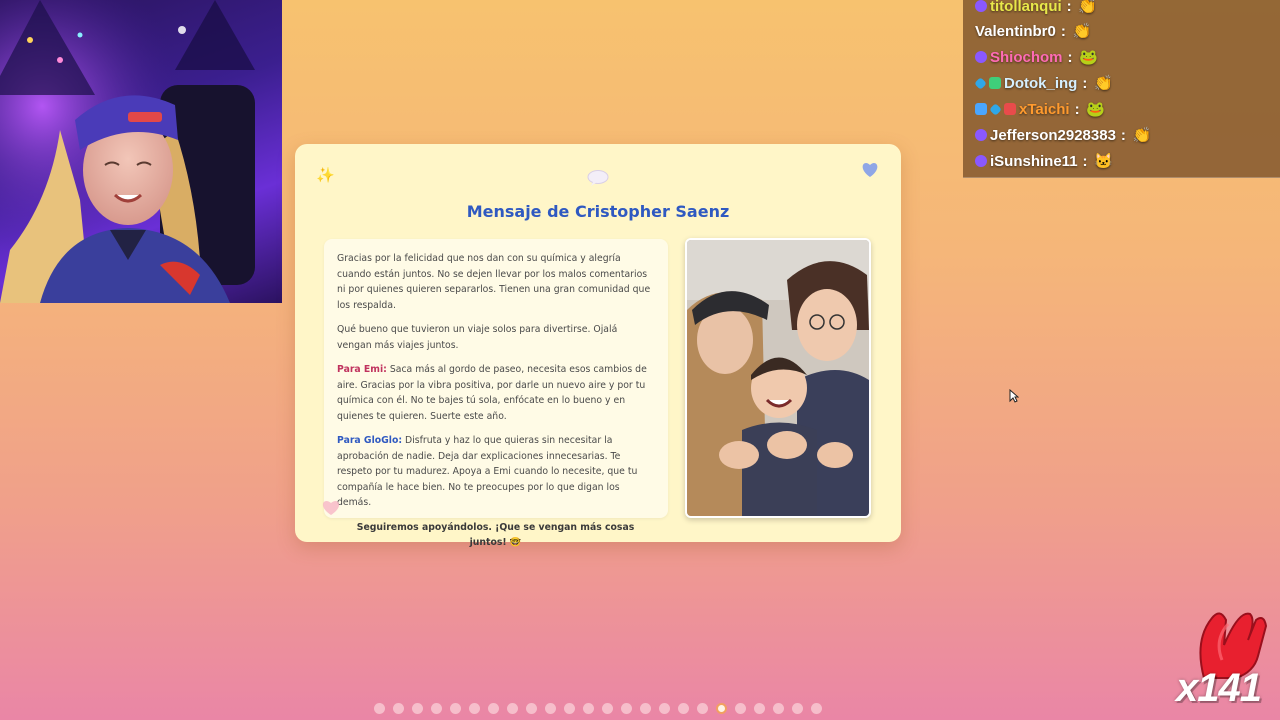  I want to click on chat-message: Jefferson2928383 : 👏, so click(1063, 135).